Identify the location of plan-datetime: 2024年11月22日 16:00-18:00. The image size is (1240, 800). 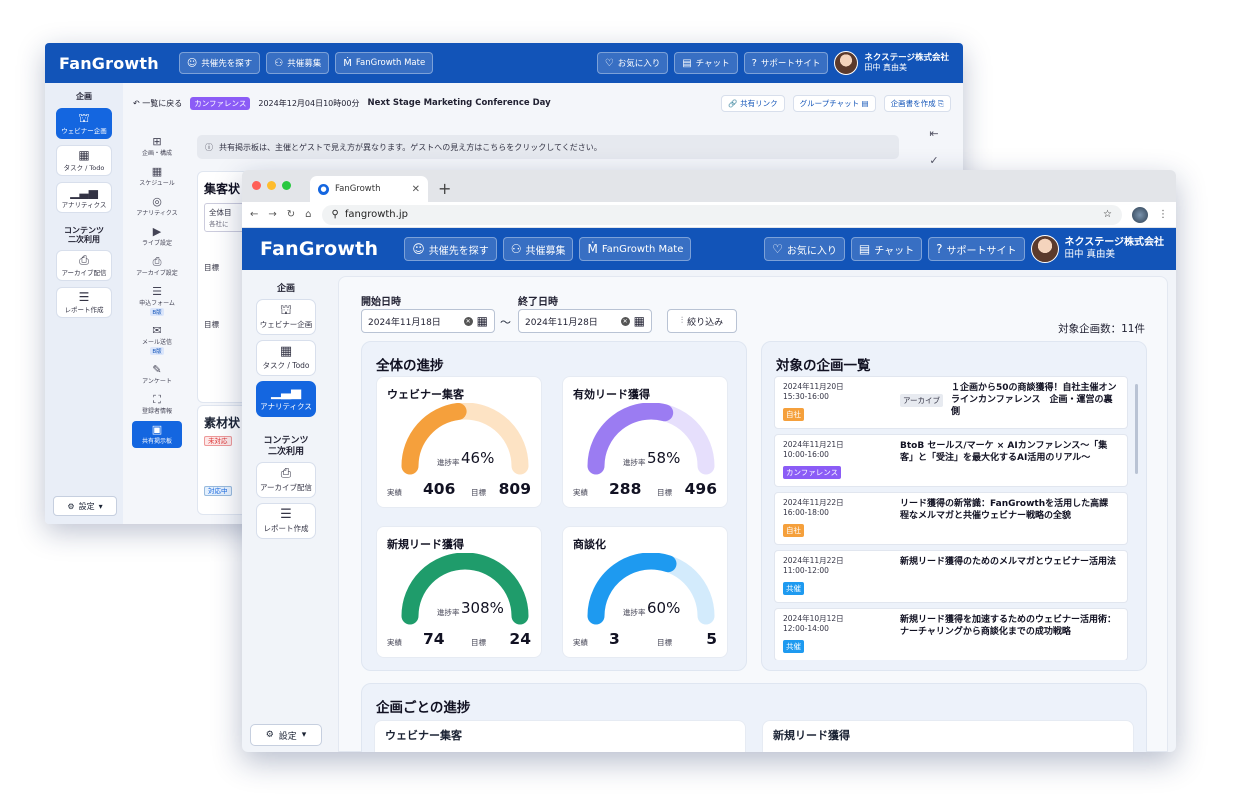
(813, 508).